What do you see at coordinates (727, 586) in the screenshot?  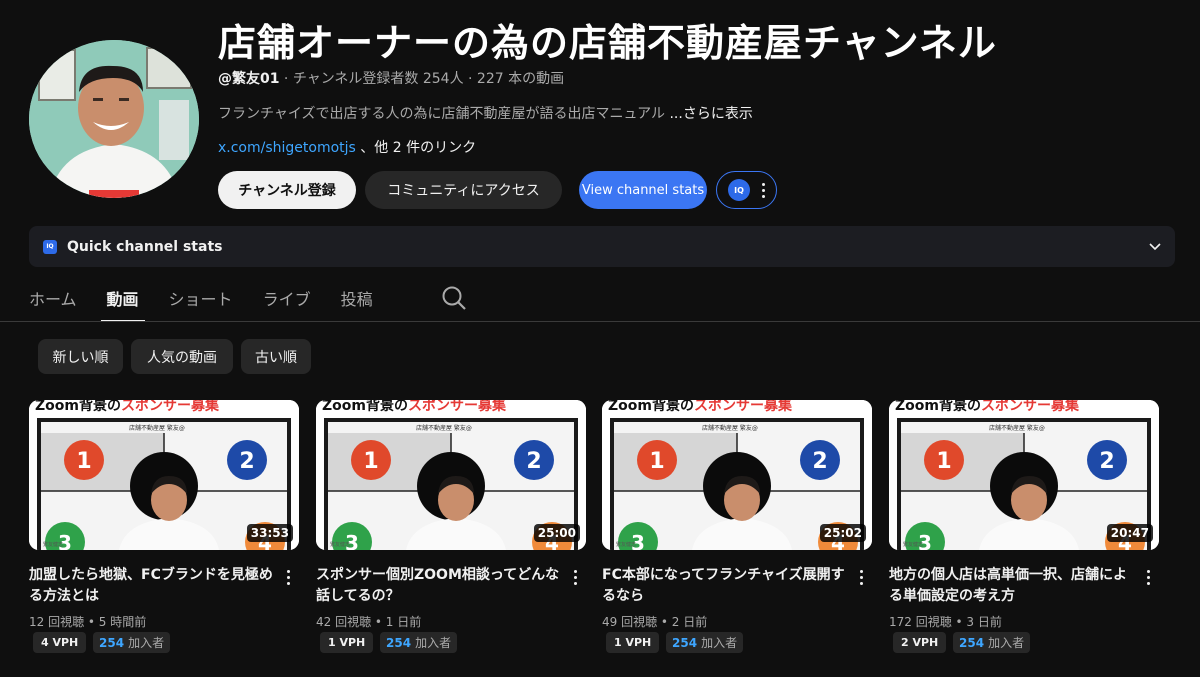 I see `video-title: FC本部になってフランチャイズ展開するなら` at bounding box center [727, 586].